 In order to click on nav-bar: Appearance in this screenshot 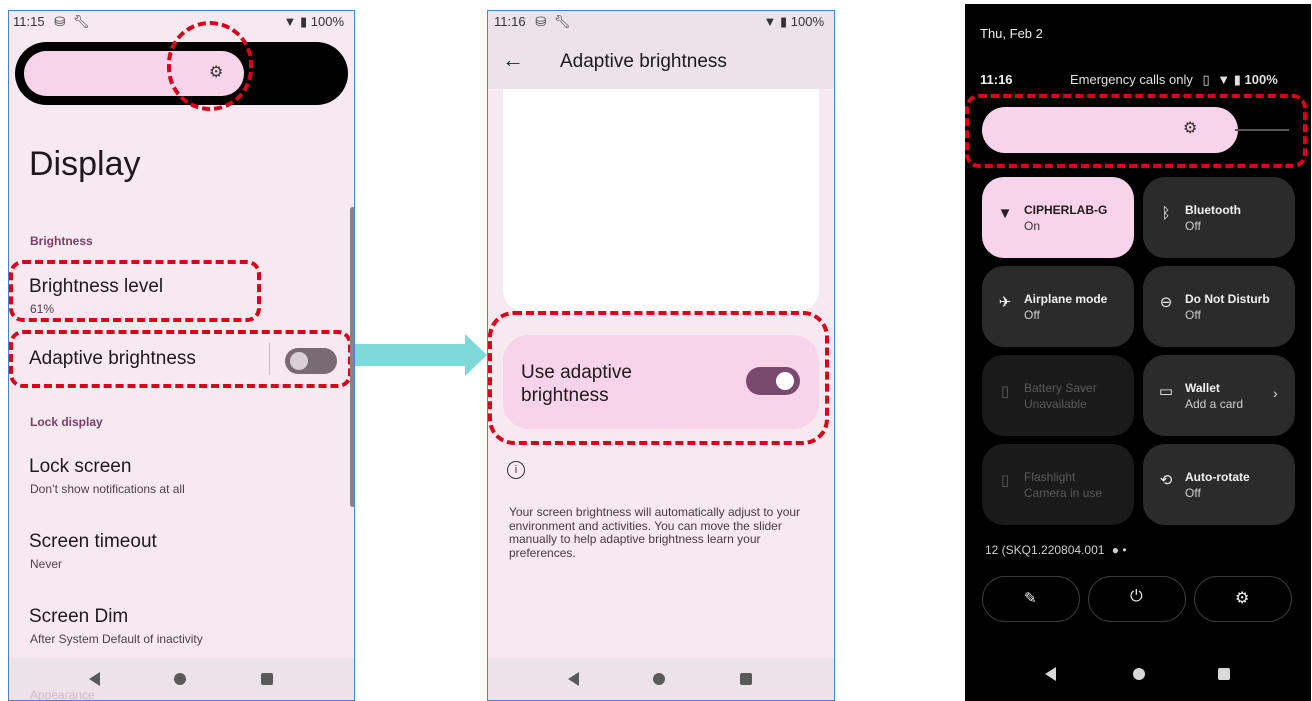, I will do `click(181, 679)`.